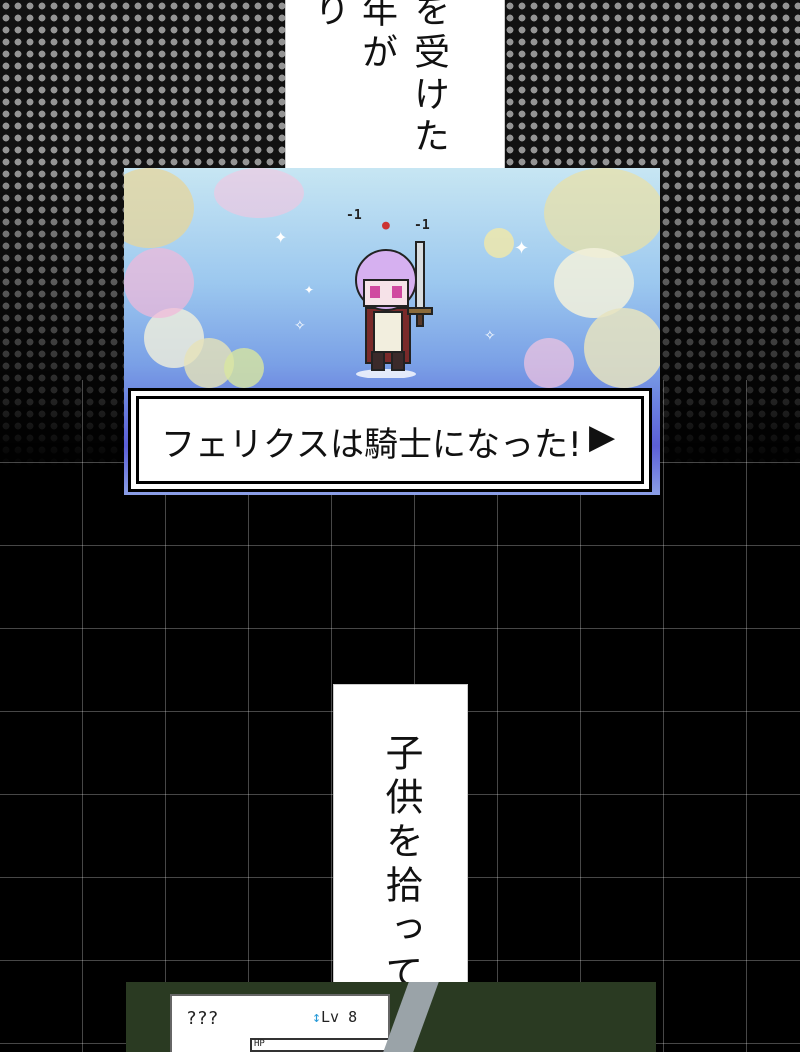 This screenshot has width=800, height=1052. What do you see at coordinates (401, 865) in the screenshot?
I see `caption-text-line: 子供を拾って` at bounding box center [401, 865].